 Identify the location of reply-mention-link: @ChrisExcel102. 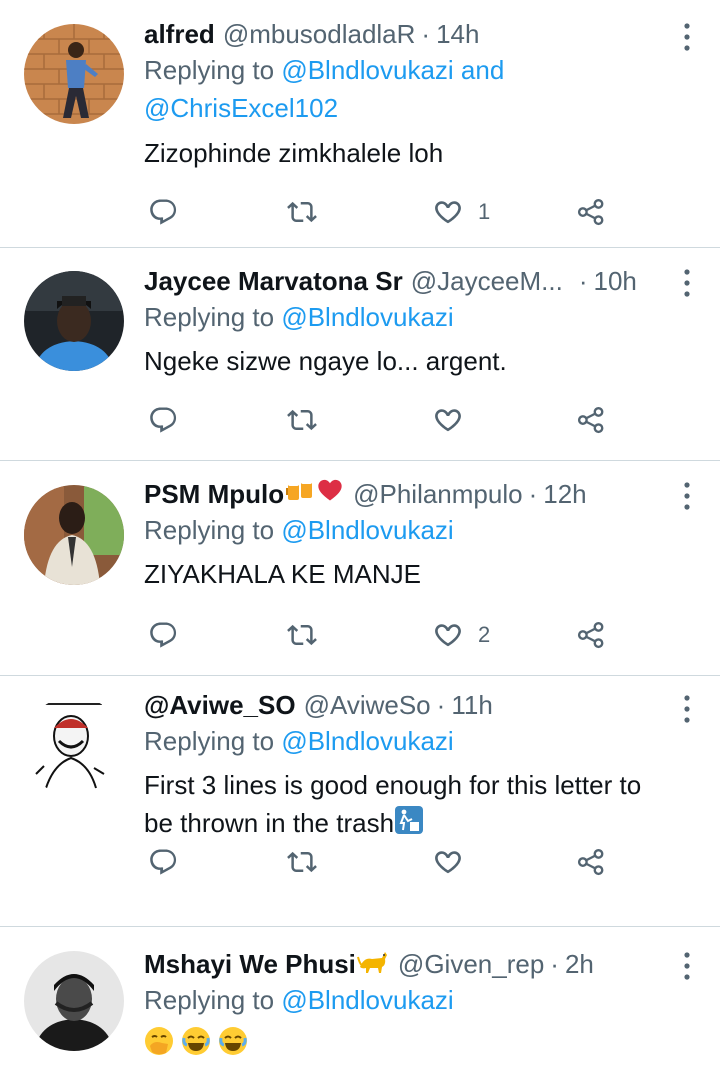
(241, 108).